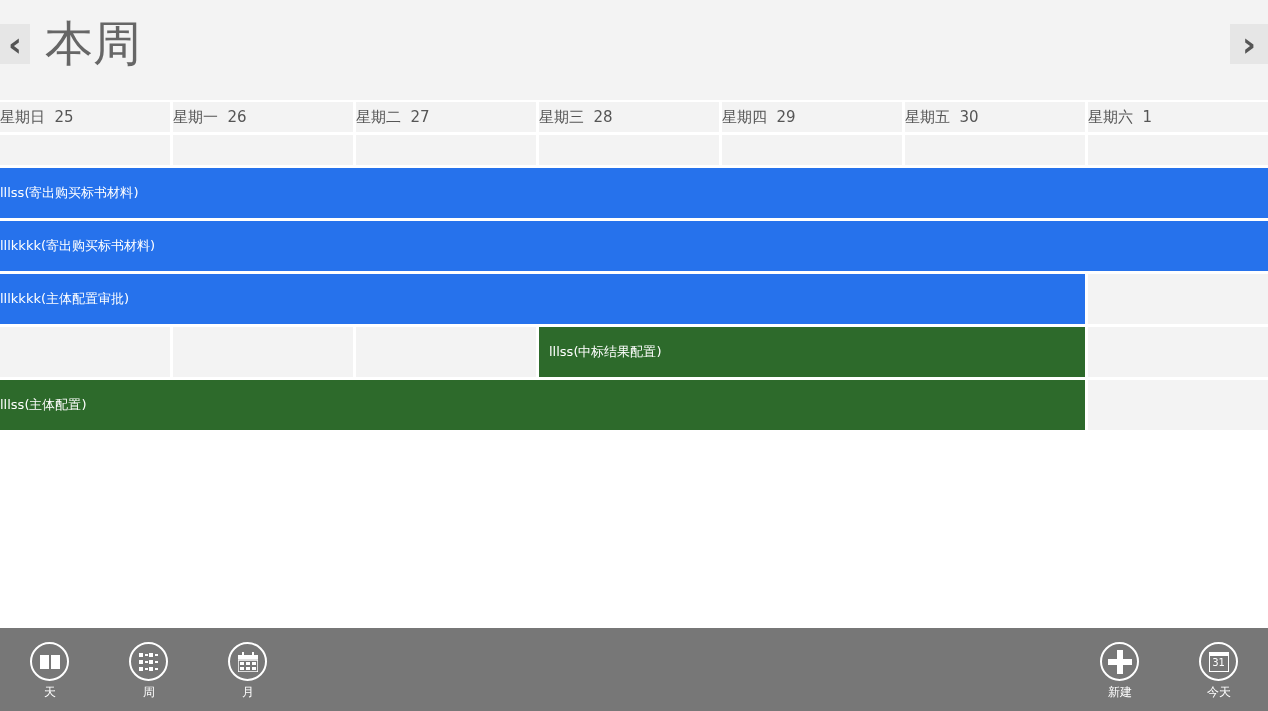 This screenshot has width=1268, height=711. I want to click on calendar-icon, so click(247, 661).